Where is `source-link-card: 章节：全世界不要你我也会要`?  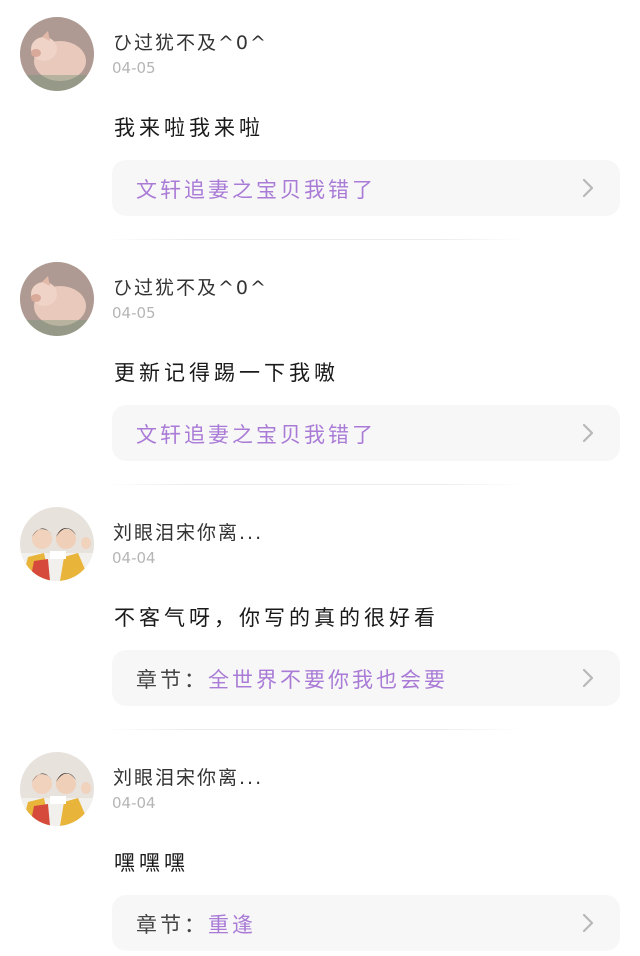
source-link-card: 章节：全世界不要你我也会要 is located at coordinates (366, 678).